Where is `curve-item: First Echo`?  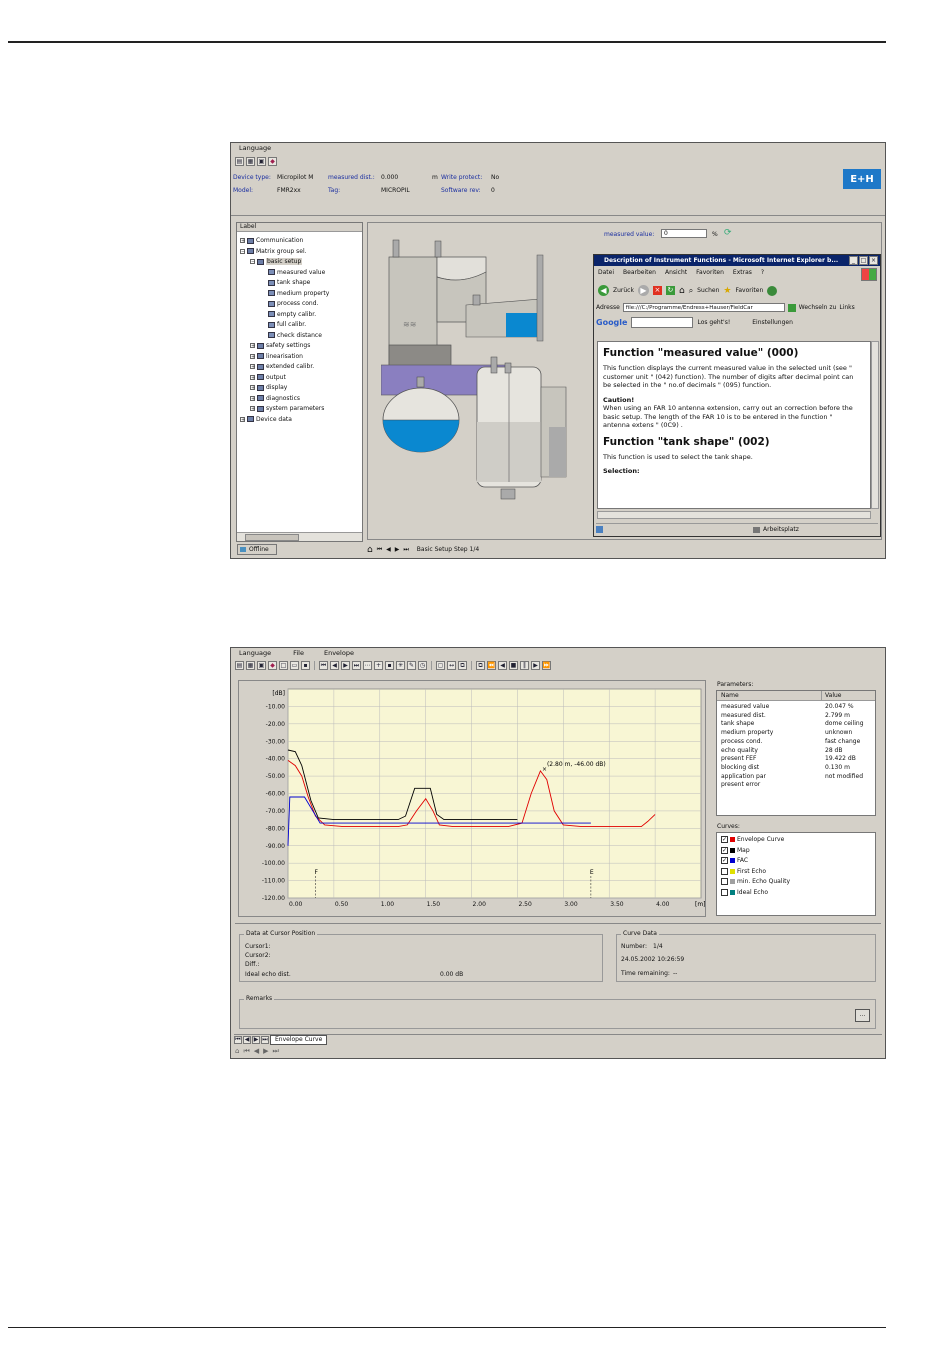
curve-item: First Echo is located at coordinates (743, 871).